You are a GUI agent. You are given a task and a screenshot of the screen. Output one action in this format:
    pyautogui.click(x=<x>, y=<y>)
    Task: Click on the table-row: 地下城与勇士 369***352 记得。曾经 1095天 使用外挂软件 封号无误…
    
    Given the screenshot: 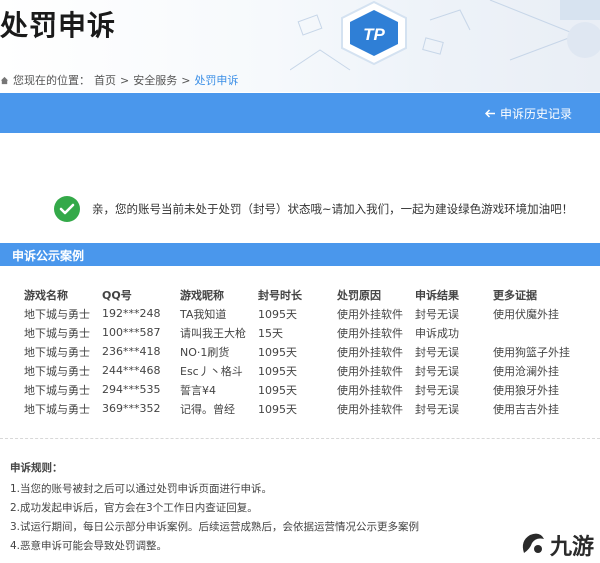 What is the action you would take?
    pyautogui.click(x=312, y=408)
    